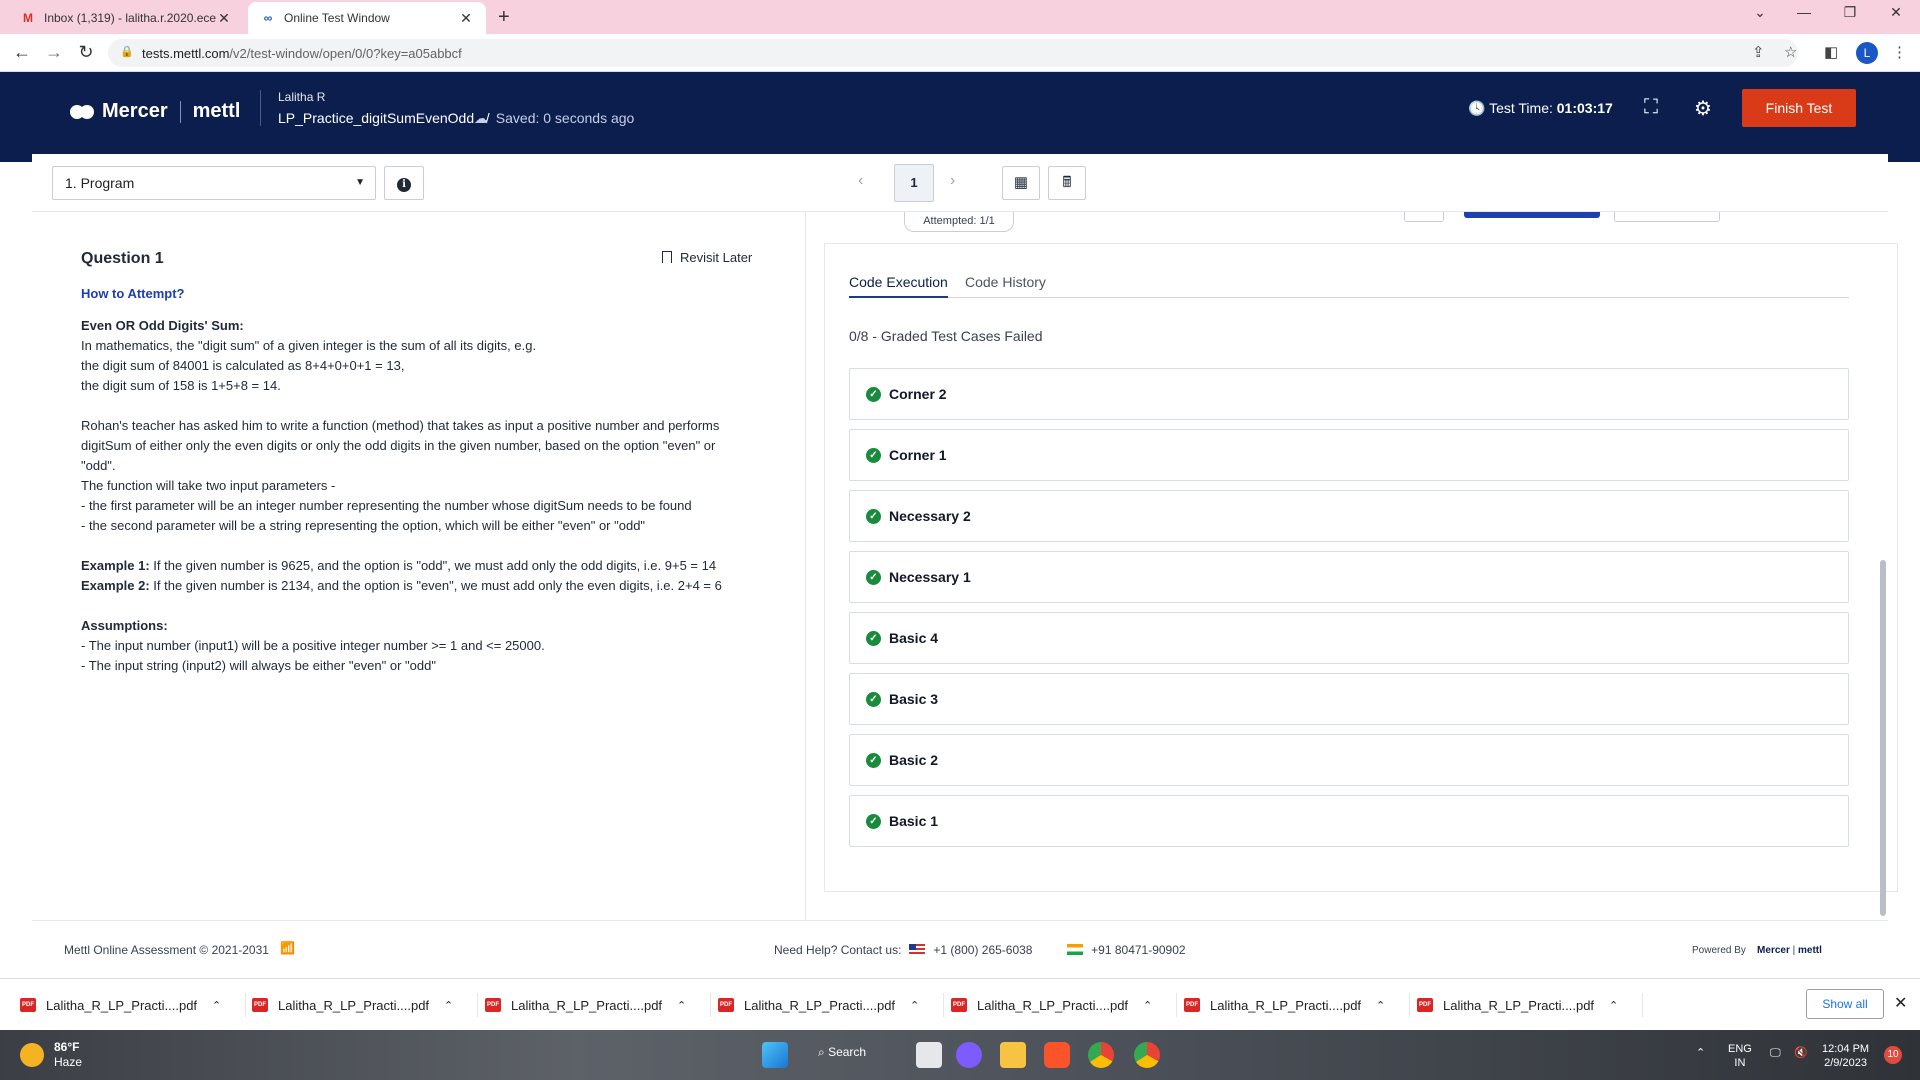 Image resolution: width=1920 pixels, height=1080 pixels. I want to click on finish-test-button: Finish Test, so click(1799, 108).